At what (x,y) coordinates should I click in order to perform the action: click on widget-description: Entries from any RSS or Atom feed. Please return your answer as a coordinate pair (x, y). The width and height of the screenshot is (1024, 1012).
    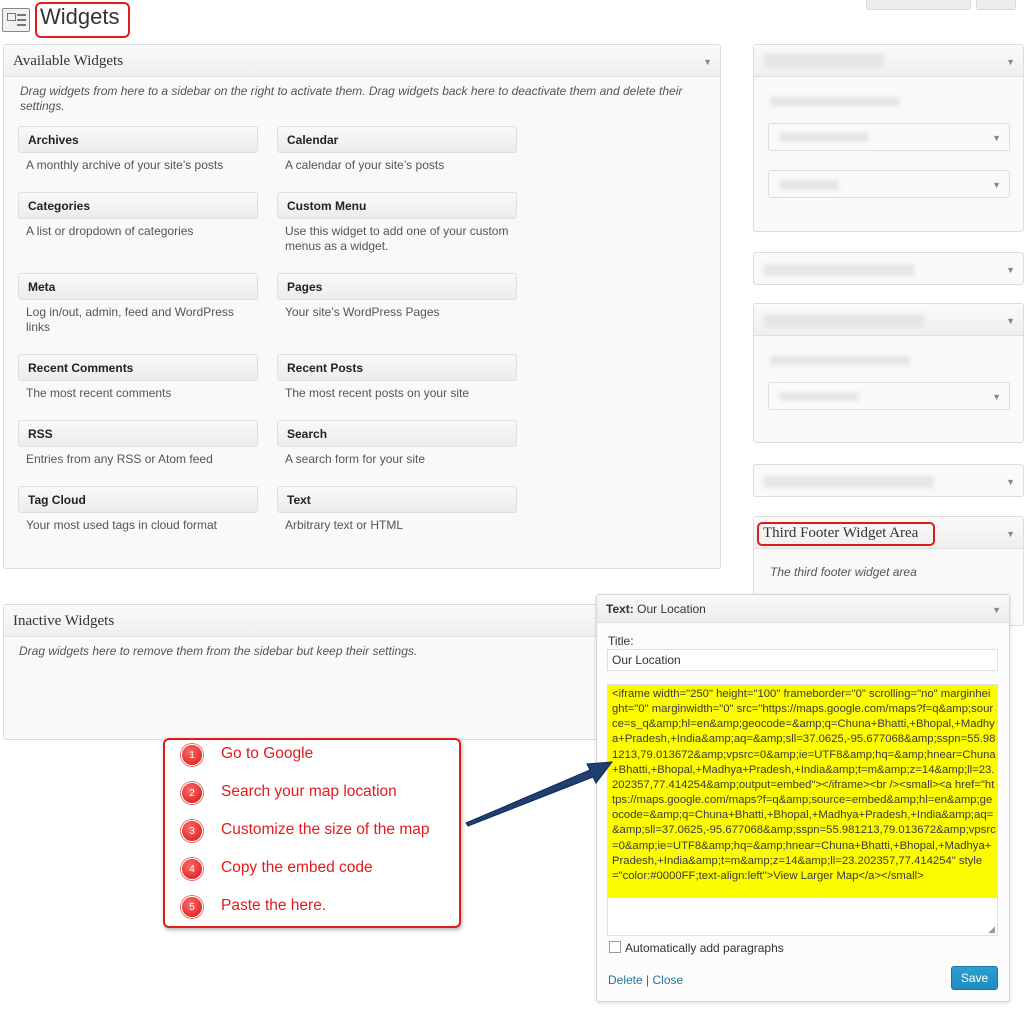
    Looking at the image, I should click on (119, 459).